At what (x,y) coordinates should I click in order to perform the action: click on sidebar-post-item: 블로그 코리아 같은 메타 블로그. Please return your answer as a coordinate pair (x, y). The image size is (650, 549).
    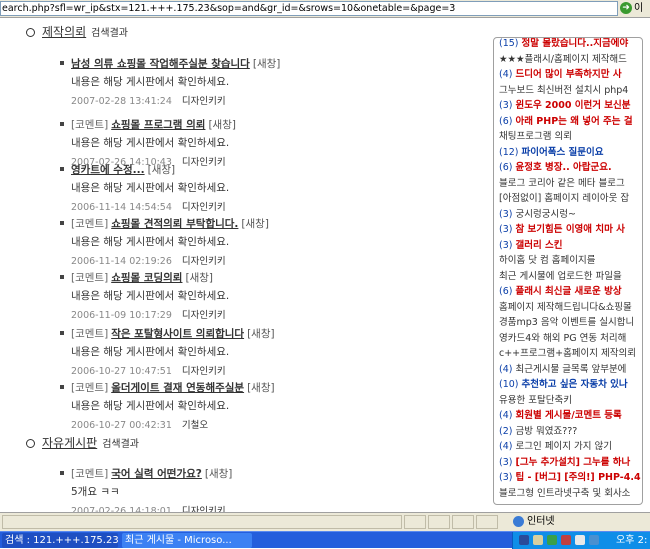
    Looking at the image, I should click on (570, 184).